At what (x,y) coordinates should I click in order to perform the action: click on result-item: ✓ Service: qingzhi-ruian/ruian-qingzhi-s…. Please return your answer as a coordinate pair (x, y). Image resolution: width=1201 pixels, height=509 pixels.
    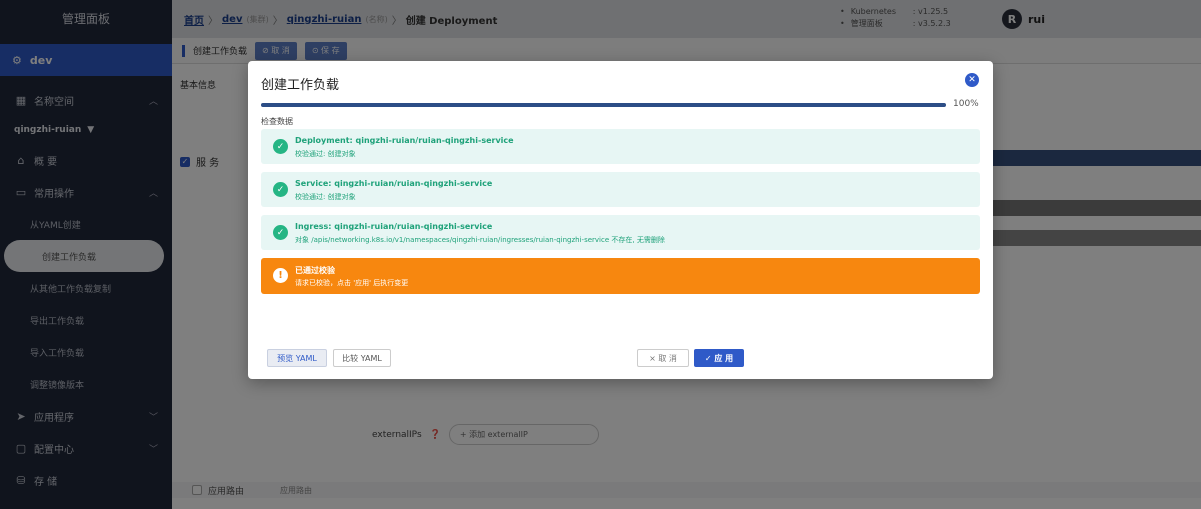
    Looking at the image, I should click on (620, 189).